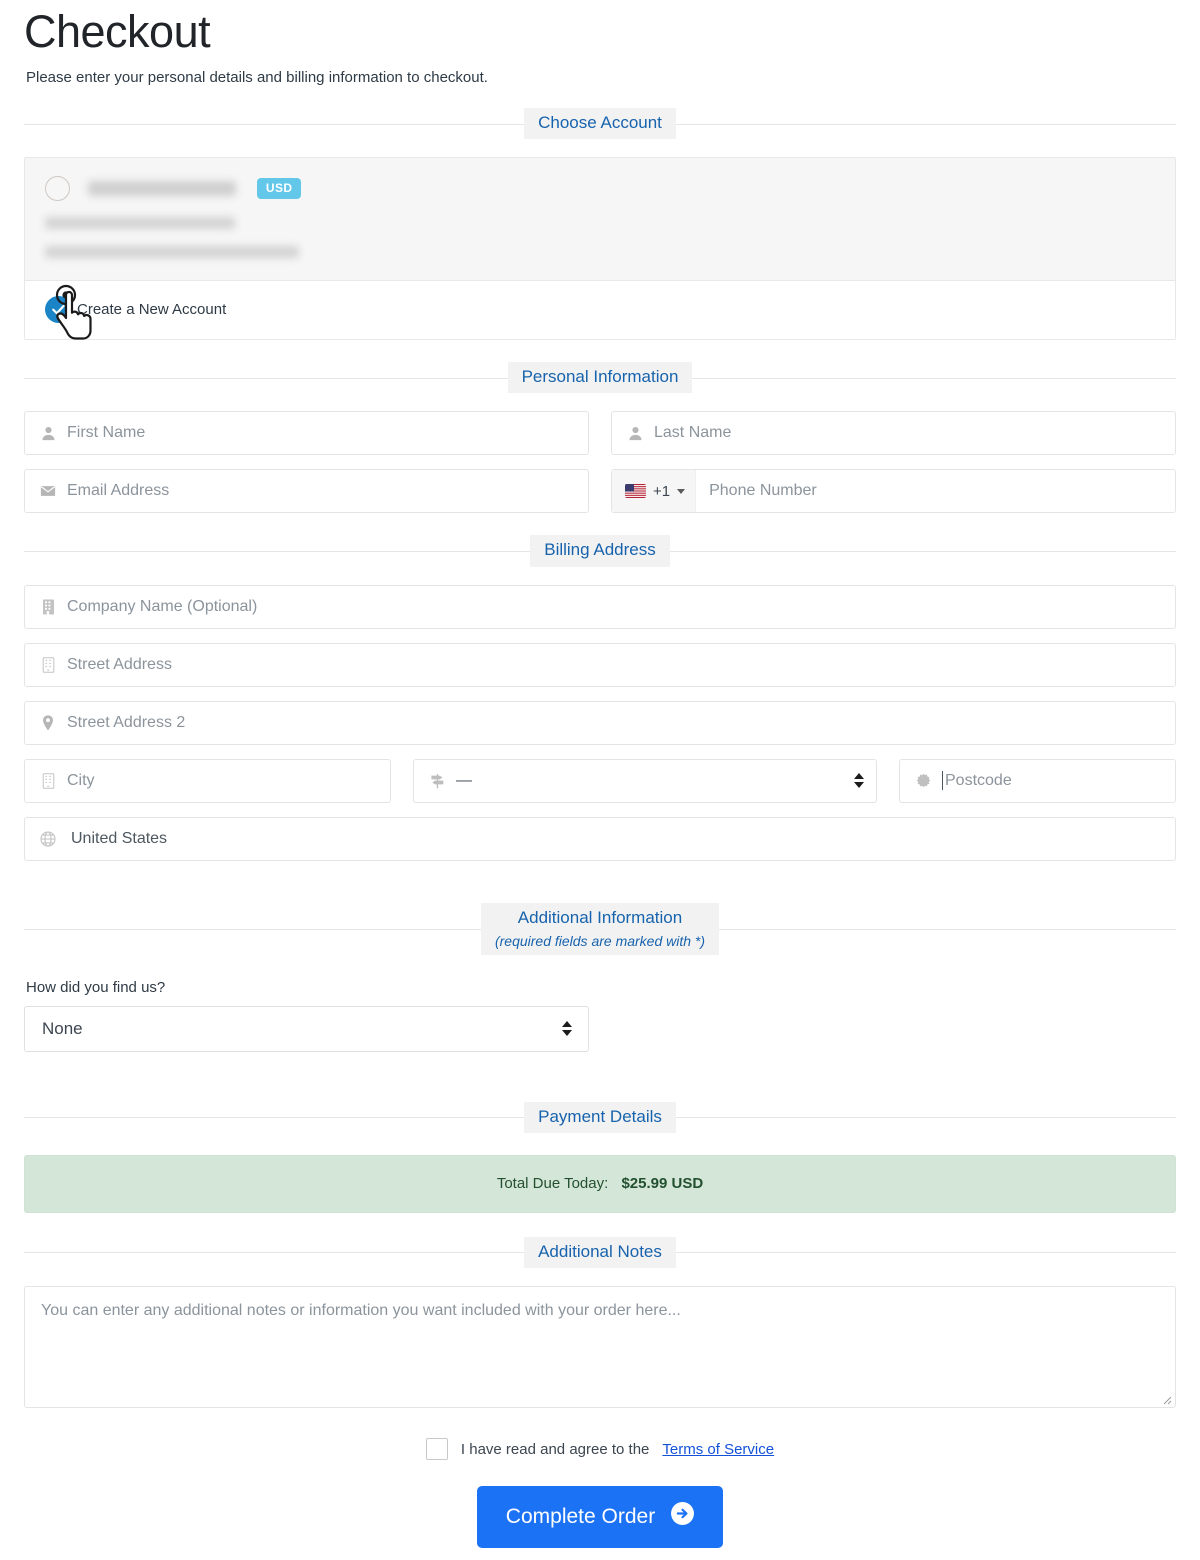 The image size is (1200, 1560). I want to click on required-fields-note: (required fields are marked with *), so click(600, 940).